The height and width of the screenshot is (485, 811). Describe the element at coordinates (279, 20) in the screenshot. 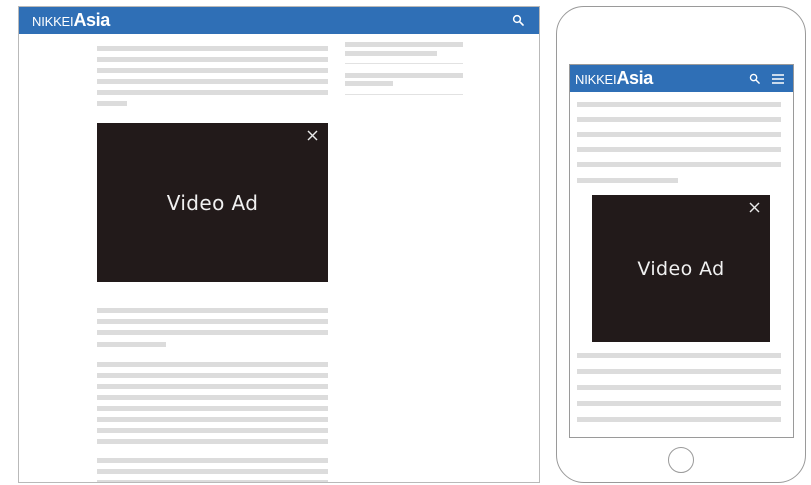

I see `site-header: NIKKEIAsia` at that location.